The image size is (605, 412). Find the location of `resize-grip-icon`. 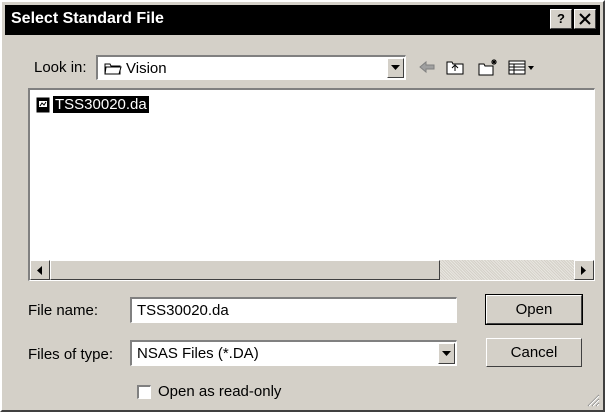

resize-grip-icon is located at coordinates (593, 400).